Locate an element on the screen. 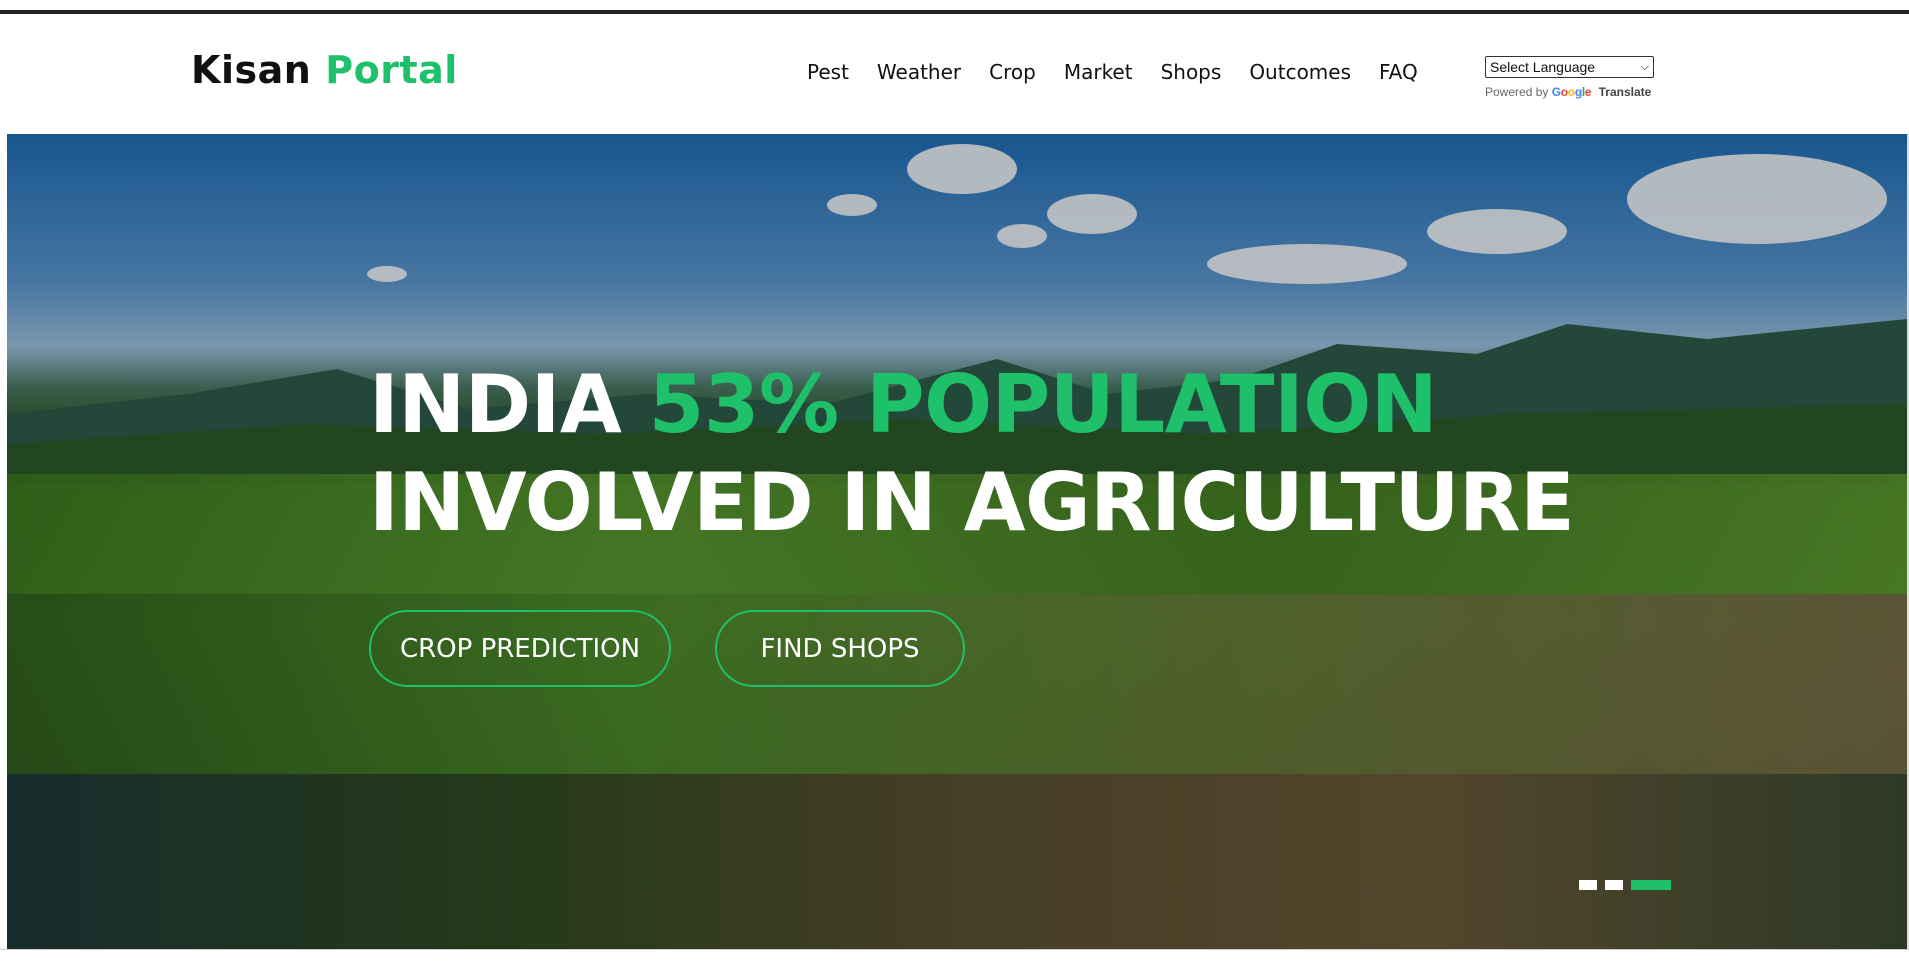 The image size is (1909, 963). brand-logo: Kisan Portal is located at coordinates (324, 70).